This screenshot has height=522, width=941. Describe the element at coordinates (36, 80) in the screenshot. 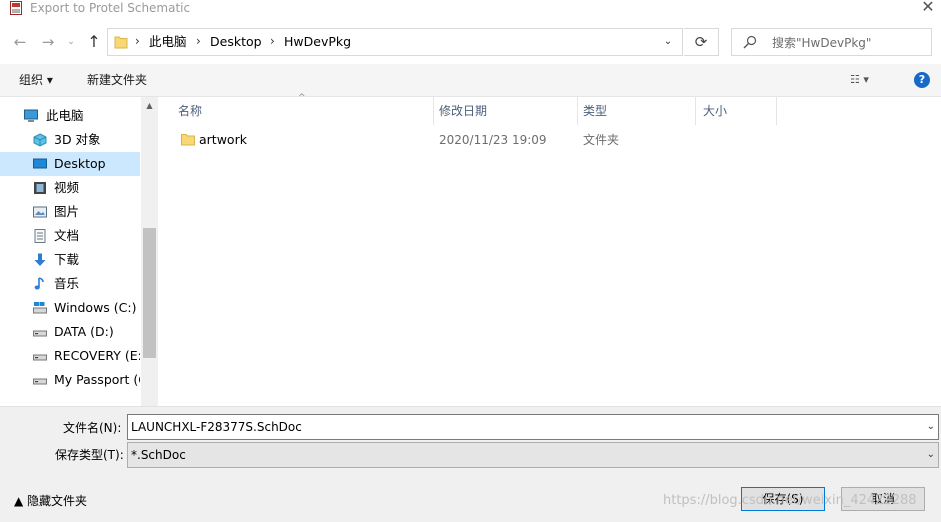

I see `organize-button: 组织 ▾` at that location.